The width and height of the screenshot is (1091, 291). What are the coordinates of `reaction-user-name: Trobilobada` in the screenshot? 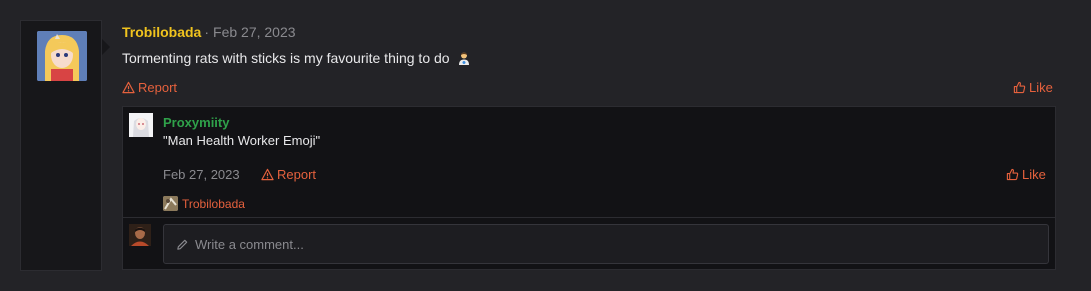 It's located at (213, 203).